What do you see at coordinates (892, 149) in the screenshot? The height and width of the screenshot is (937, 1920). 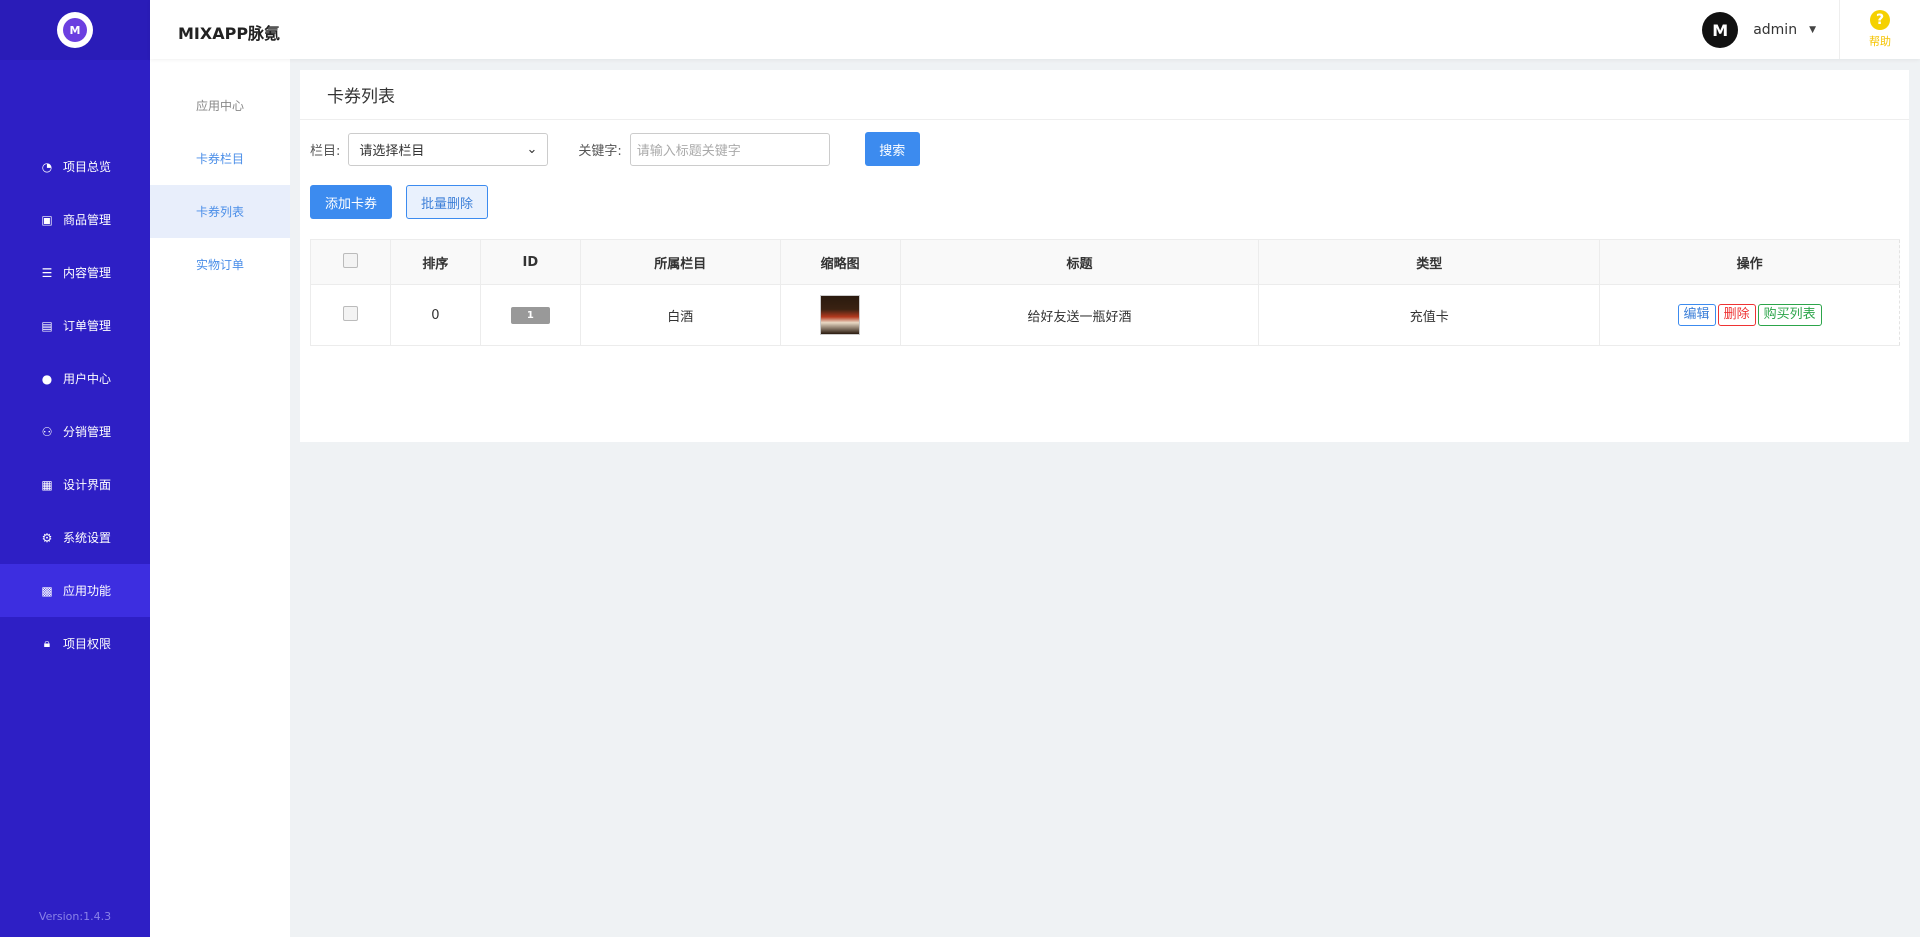 I see `search-button: 搜索` at bounding box center [892, 149].